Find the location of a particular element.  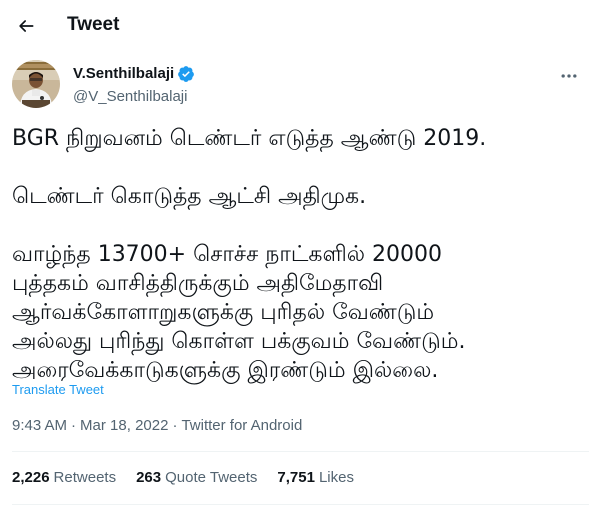

retweets-count: 2,226 is located at coordinates (31, 477).